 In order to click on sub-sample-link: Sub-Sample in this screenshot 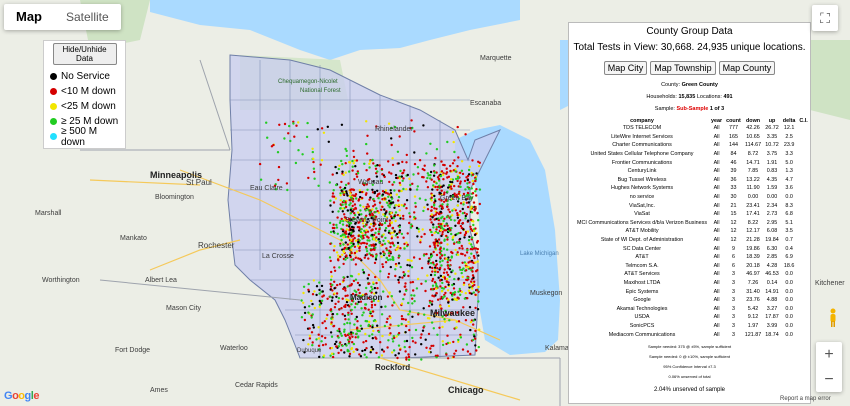, I will do `click(693, 109)`.